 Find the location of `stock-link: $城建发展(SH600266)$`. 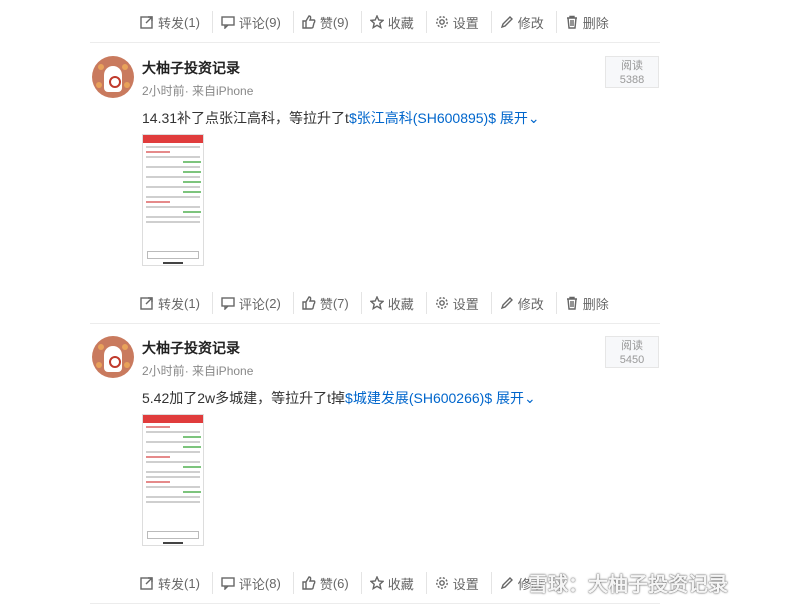

stock-link: $城建发展(SH600266)$ is located at coordinates (418, 398).